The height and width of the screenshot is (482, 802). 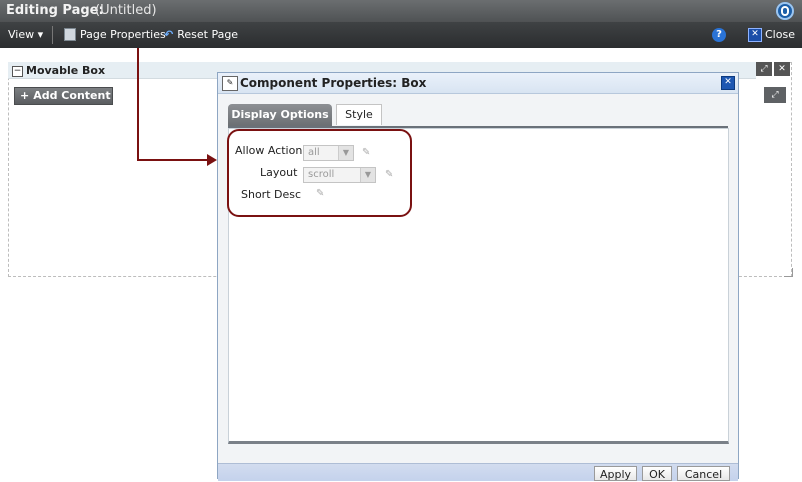 I want to click on page-title: Editing Page:, so click(x=55, y=10).